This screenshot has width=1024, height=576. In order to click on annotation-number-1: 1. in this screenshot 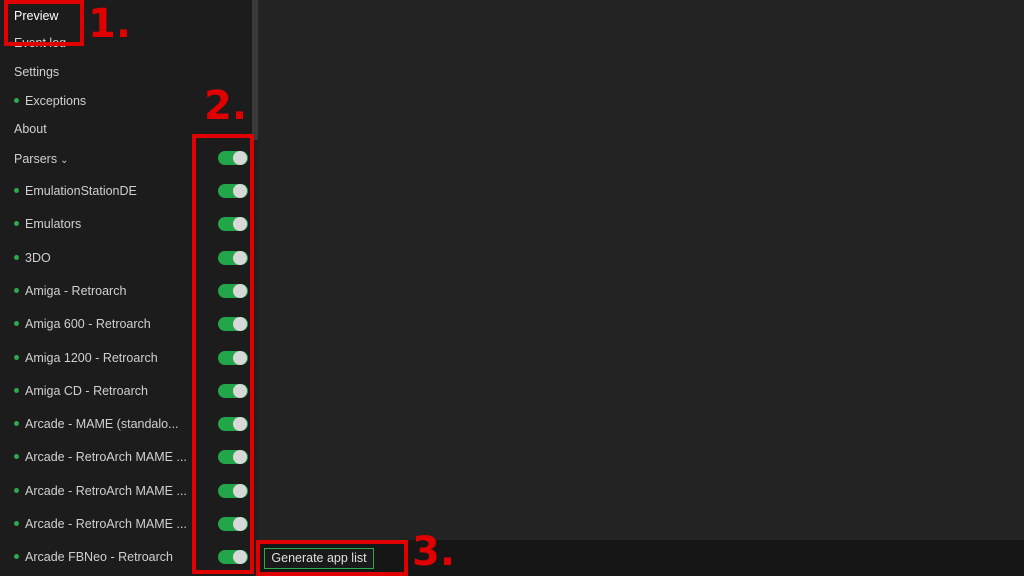, I will do `click(110, 24)`.